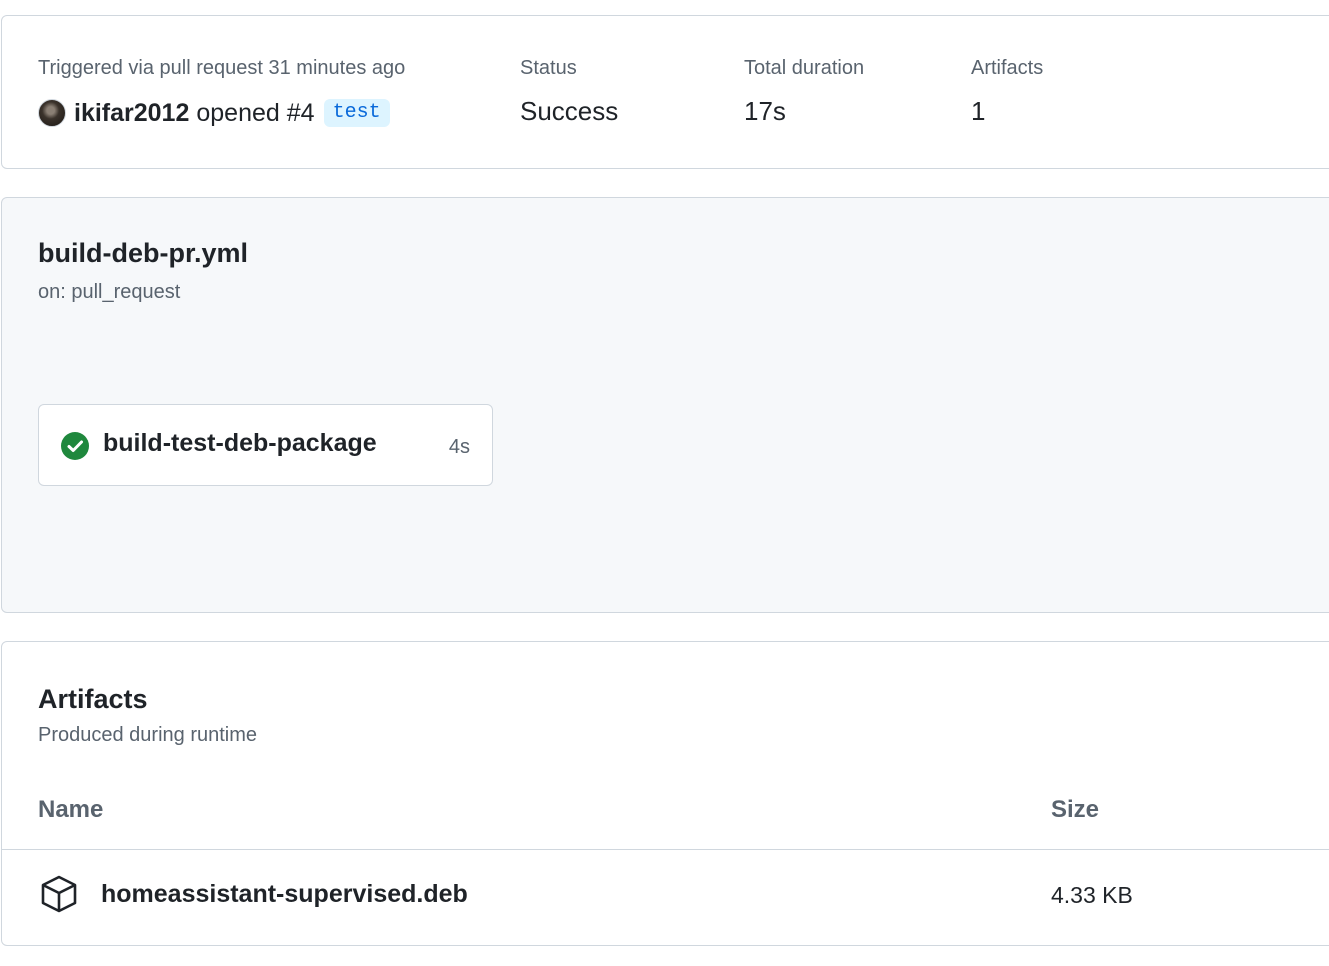  Describe the element at coordinates (804, 68) in the screenshot. I see `duration-label: Total duration` at that location.